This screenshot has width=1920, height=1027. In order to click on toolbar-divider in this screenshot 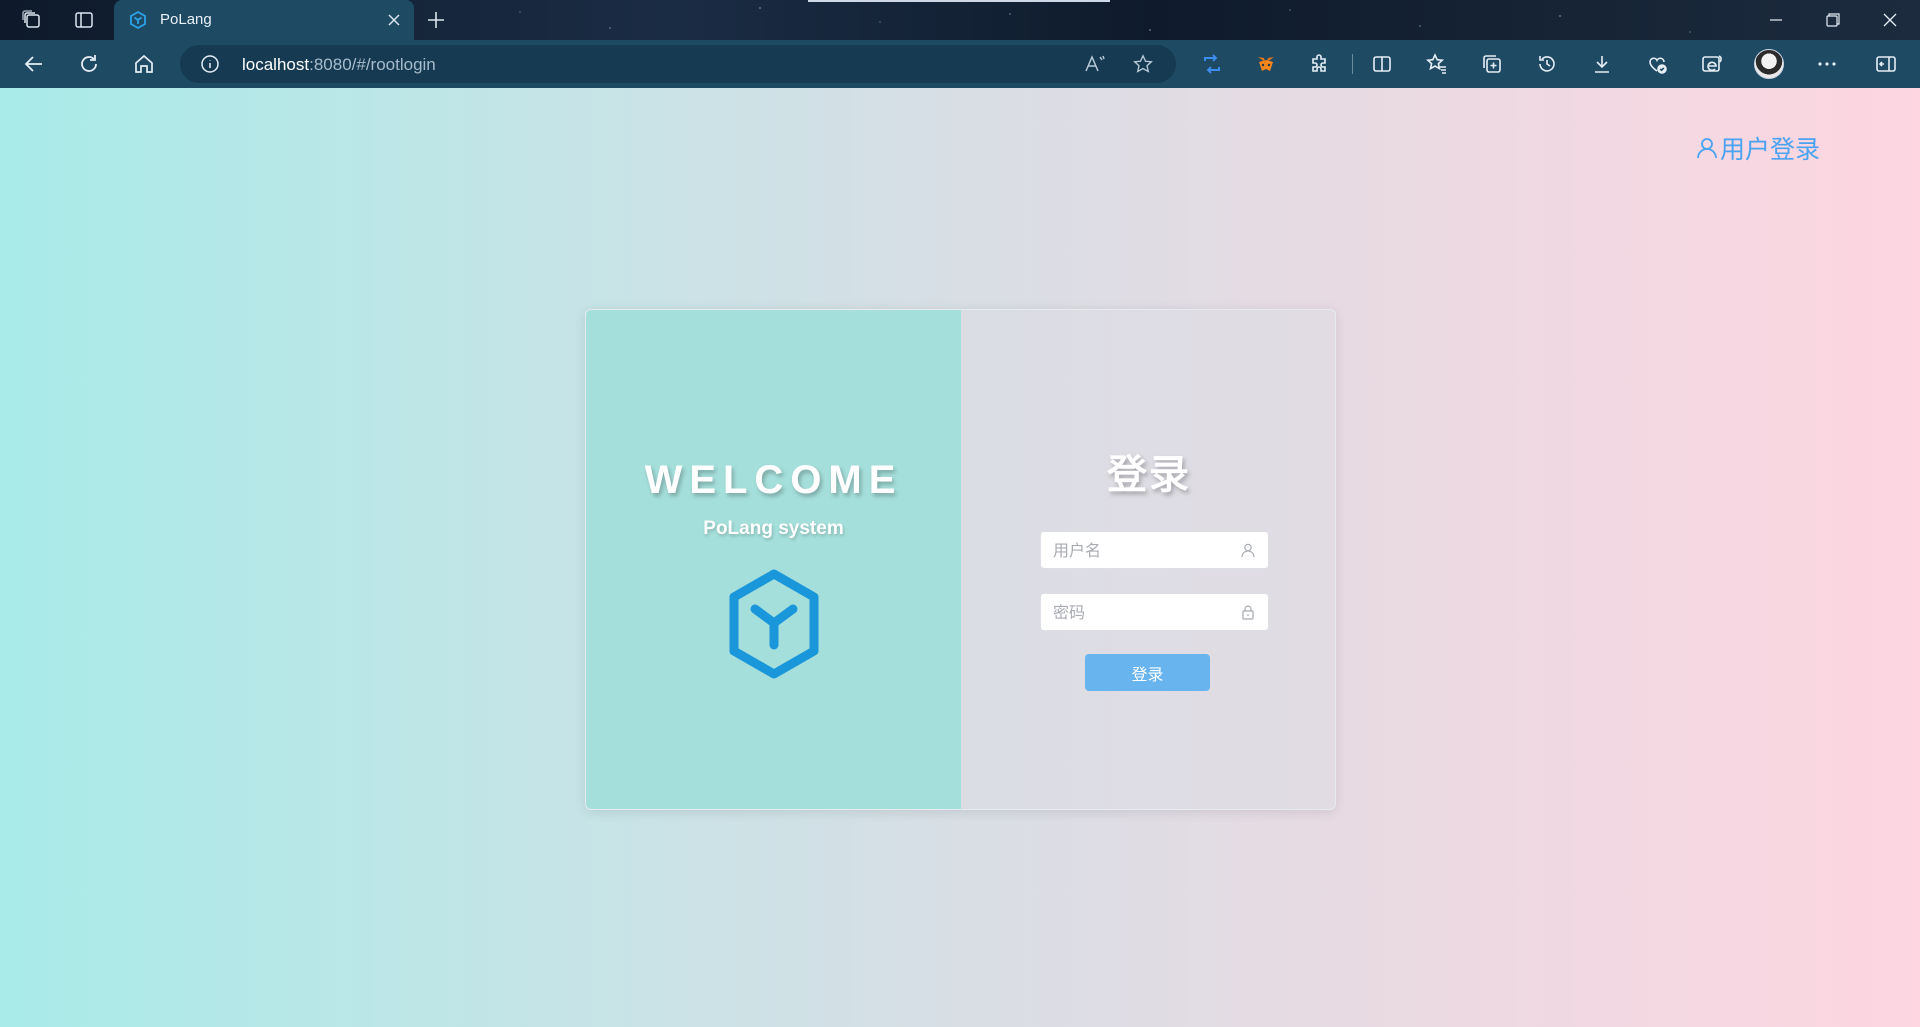, I will do `click(1352, 64)`.